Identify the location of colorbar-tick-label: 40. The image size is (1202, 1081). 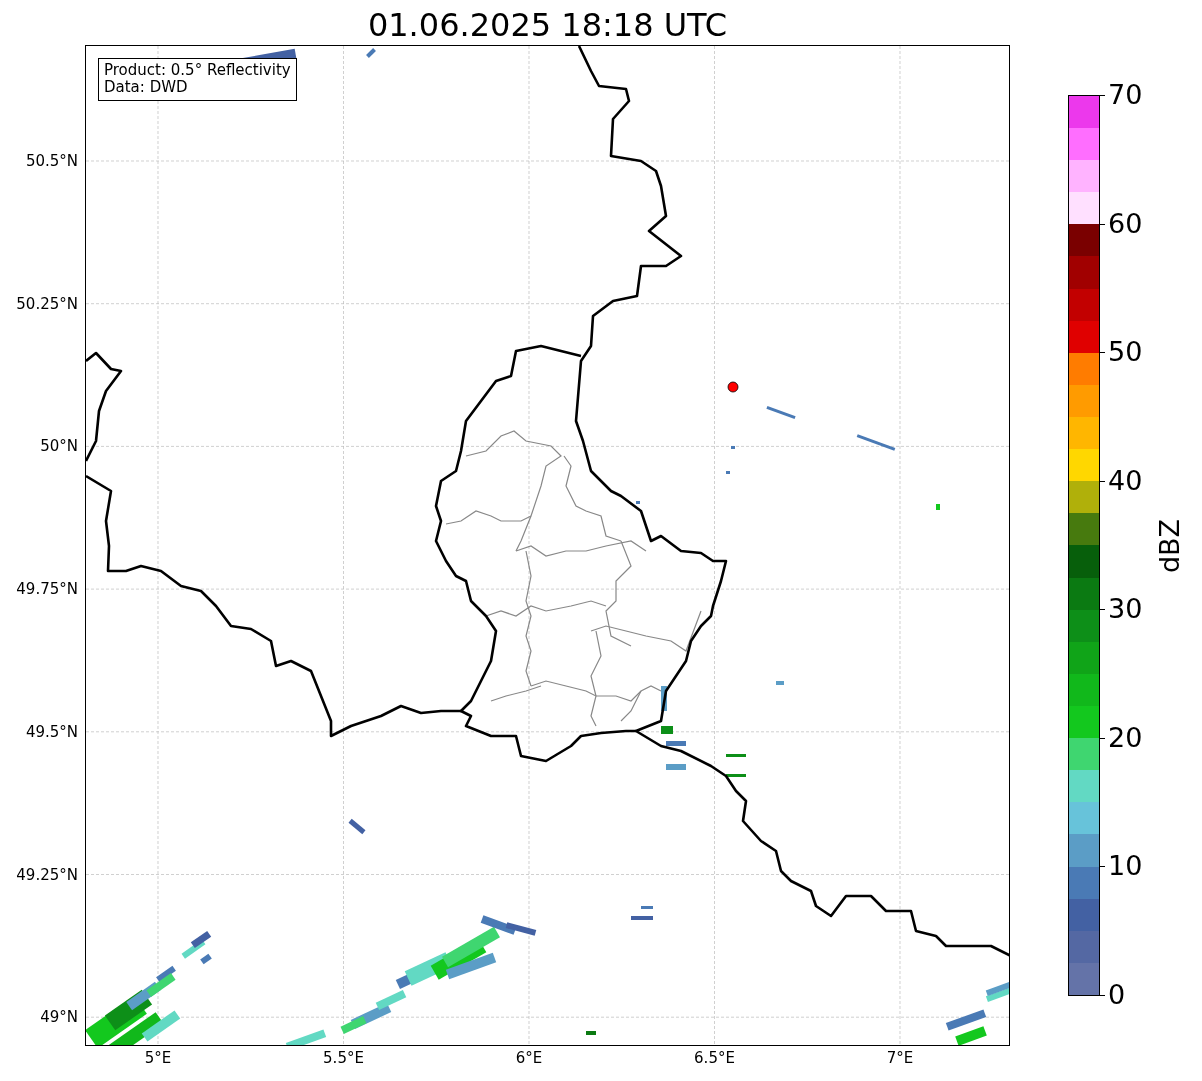
(1125, 480).